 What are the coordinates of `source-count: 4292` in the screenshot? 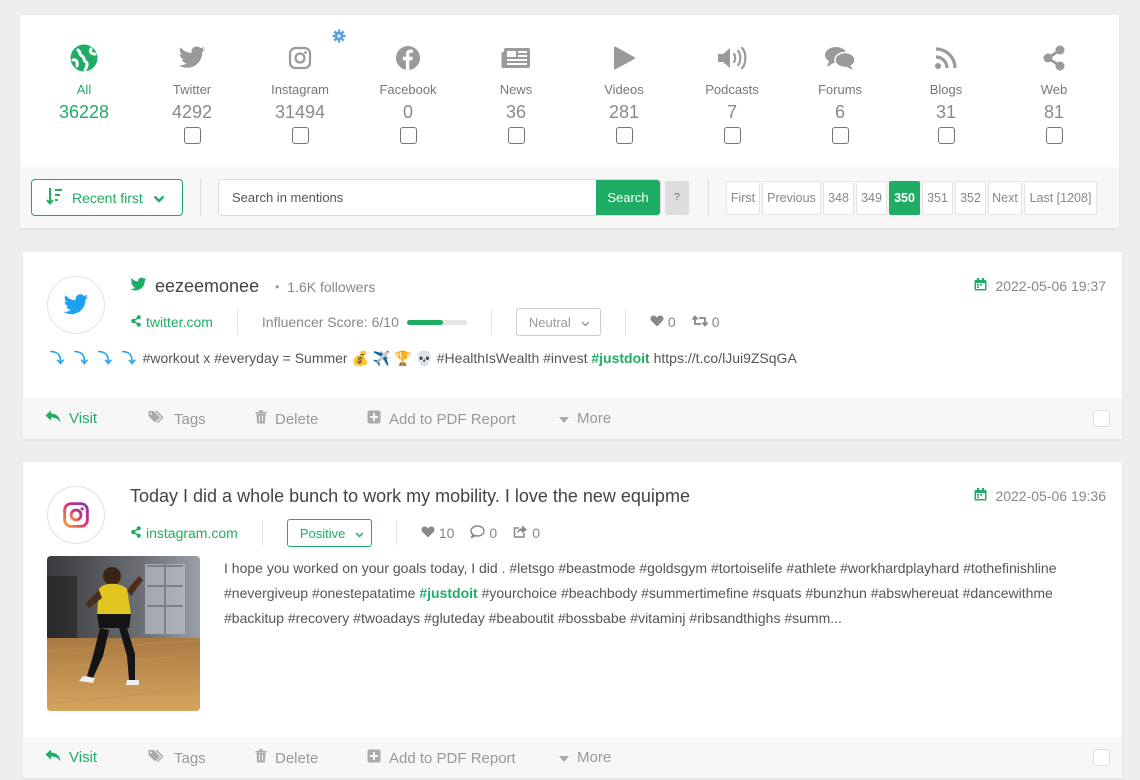 It's located at (192, 112).